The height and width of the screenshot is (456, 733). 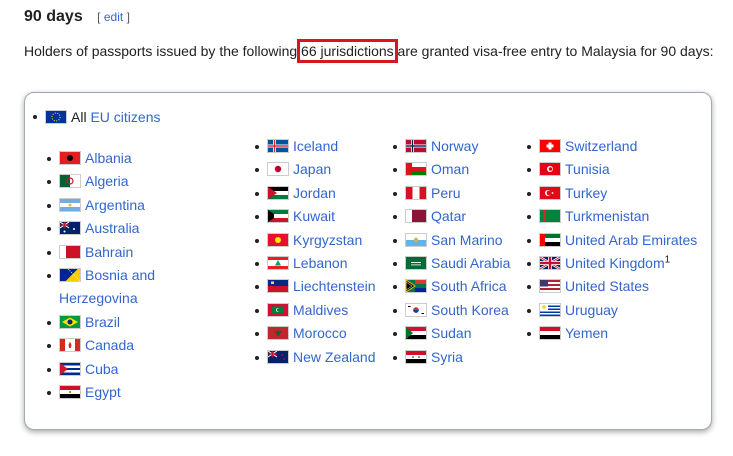 What do you see at coordinates (334, 286) in the screenshot?
I see `country-link: Liechtenstein` at bounding box center [334, 286].